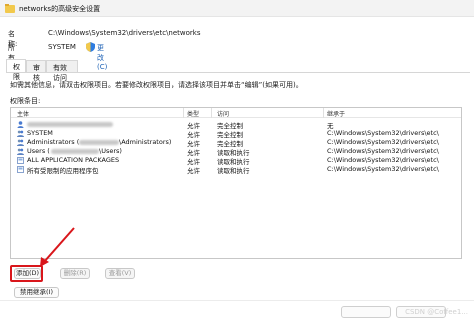 The width and height of the screenshot is (474, 324). I want to click on column-principal: 主体, so click(23, 113).